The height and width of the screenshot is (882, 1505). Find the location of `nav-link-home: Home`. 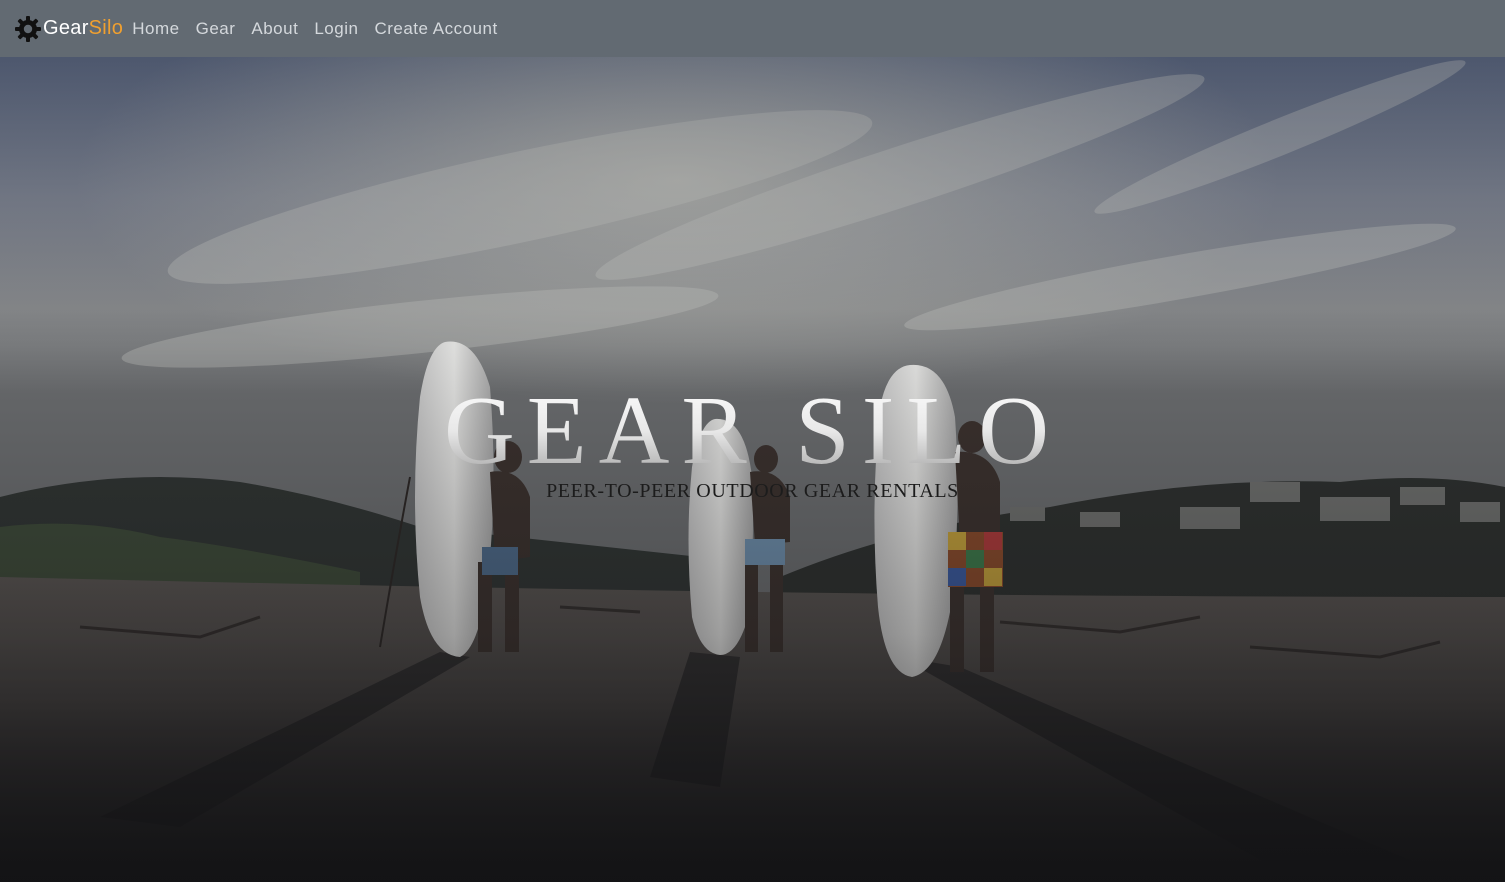

nav-link-home: Home is located at coordinates (155, 29).